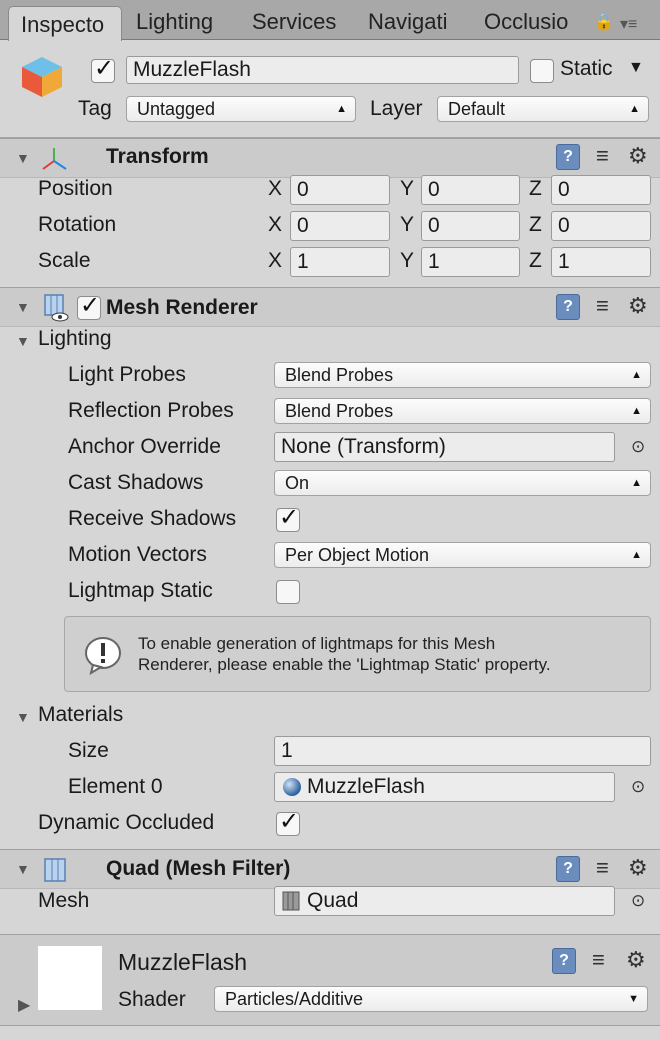 This screenshot has width=660, height=1040. Describe the element at coordinates (296, 22) in the screenshot. I see `tab-services: Services` at that location.